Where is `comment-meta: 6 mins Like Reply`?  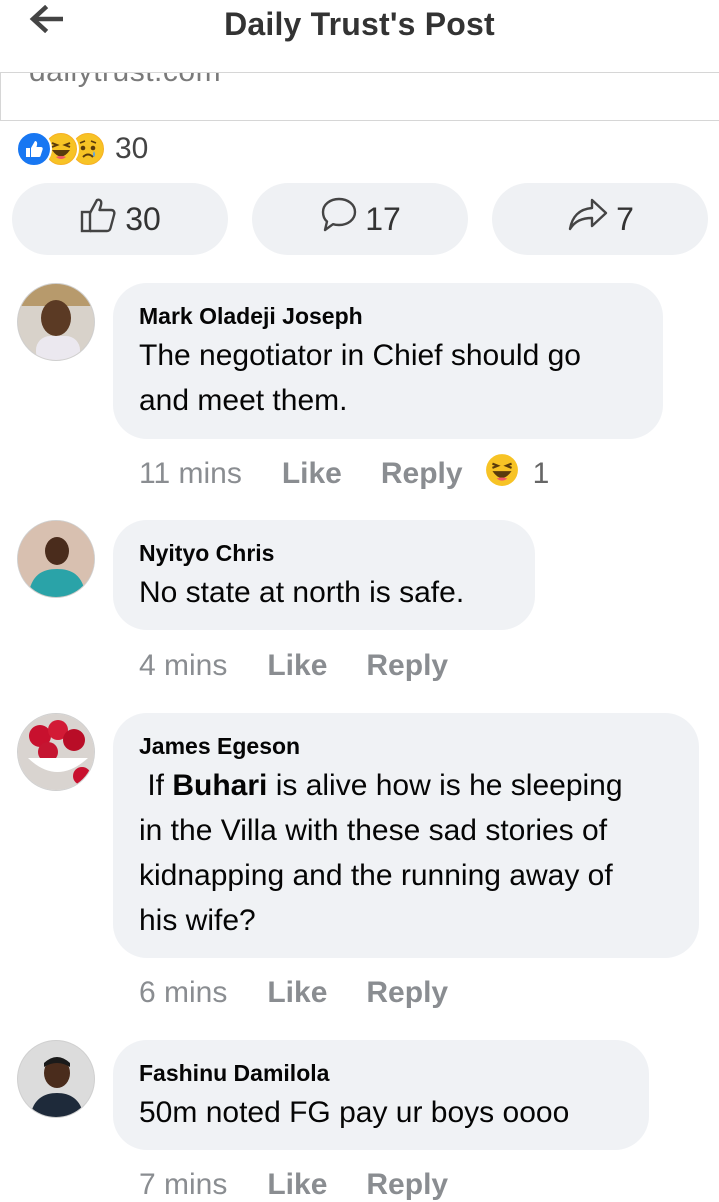
comment-meta: 6 mins Like Reply is located at coordinates (293, 993).